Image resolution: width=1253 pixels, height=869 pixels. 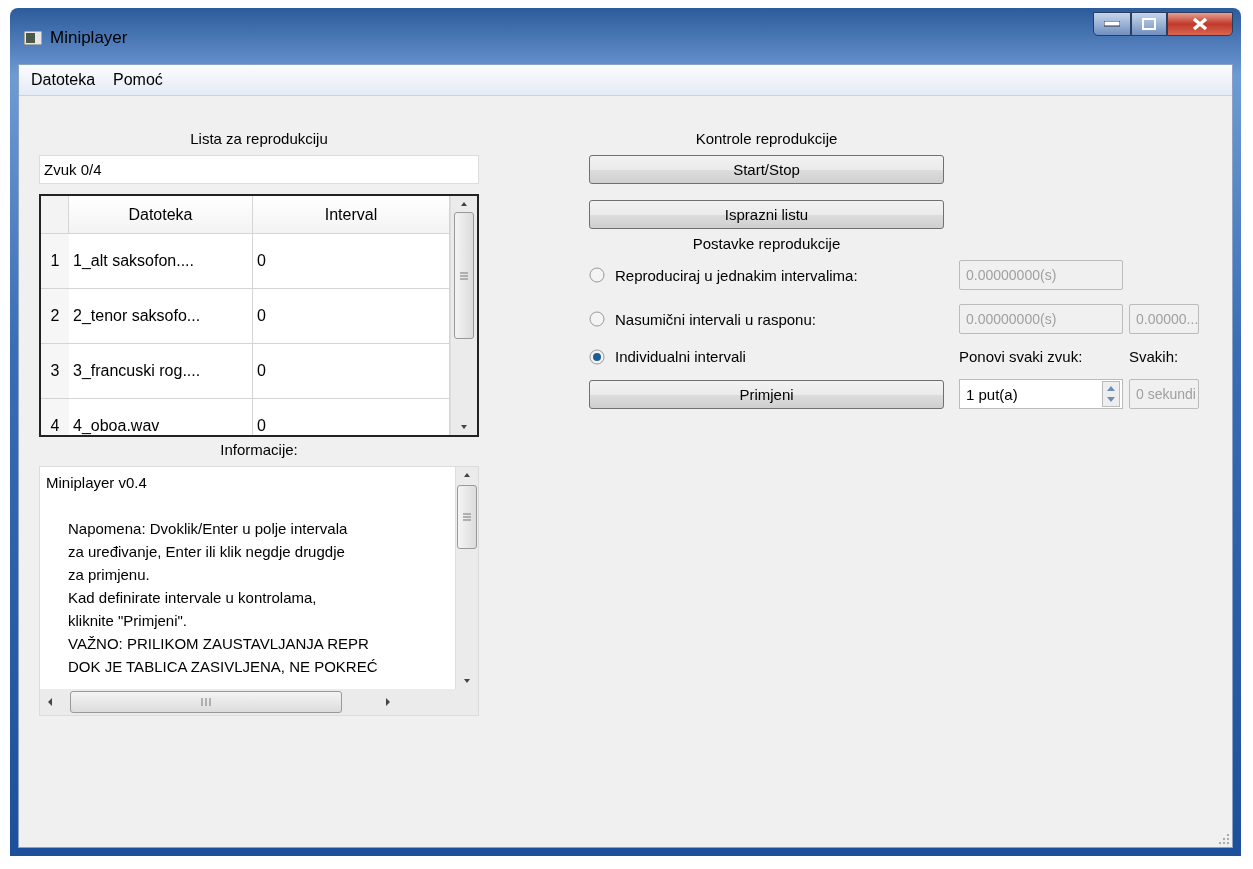 What do you see at coordinates (192, 598) in the screenshot?
I see `info-text: Kad definirate intervale u kontrolama,` at bounding box center [192, 598].